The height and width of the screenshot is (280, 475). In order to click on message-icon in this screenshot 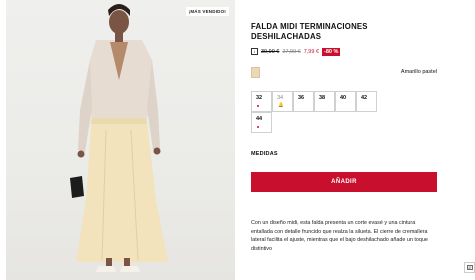, I will do `click(469, 267)`.